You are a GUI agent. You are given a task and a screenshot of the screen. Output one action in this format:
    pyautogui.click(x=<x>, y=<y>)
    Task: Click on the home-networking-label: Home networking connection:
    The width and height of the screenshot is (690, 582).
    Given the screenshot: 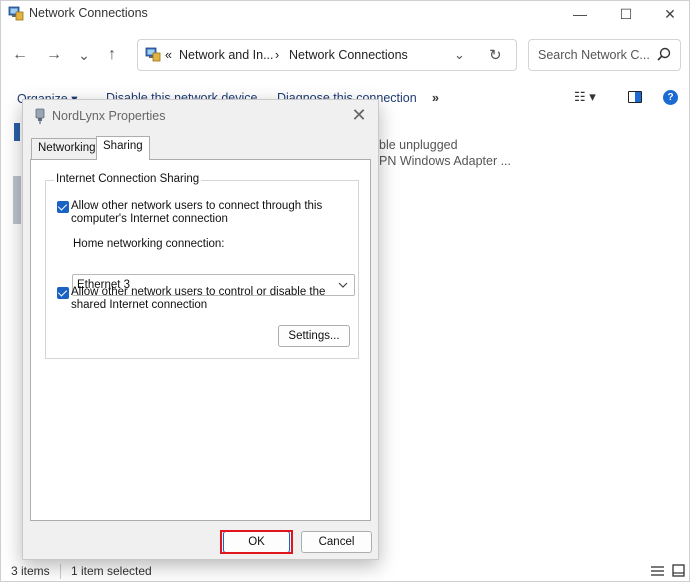 What is the action you would take?
    pyautogui.click(x=149, y=244)
    